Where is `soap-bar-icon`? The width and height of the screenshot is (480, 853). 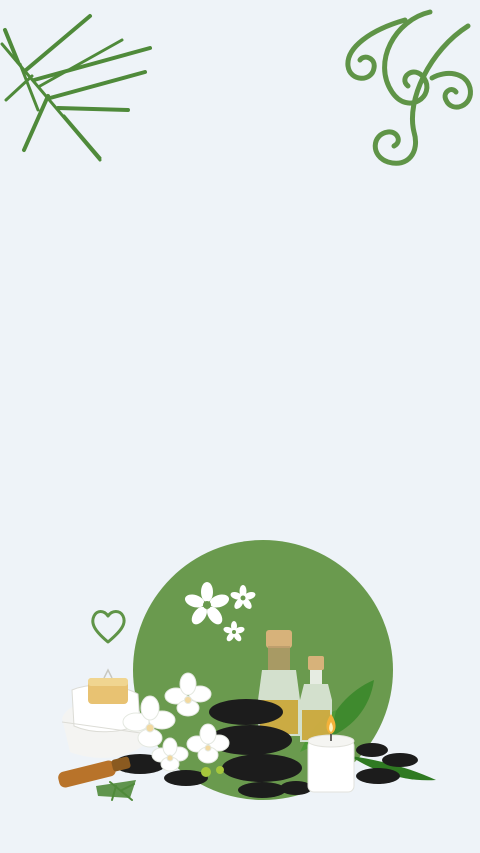
soap-bar-icon is located at coordinates (108, 686).